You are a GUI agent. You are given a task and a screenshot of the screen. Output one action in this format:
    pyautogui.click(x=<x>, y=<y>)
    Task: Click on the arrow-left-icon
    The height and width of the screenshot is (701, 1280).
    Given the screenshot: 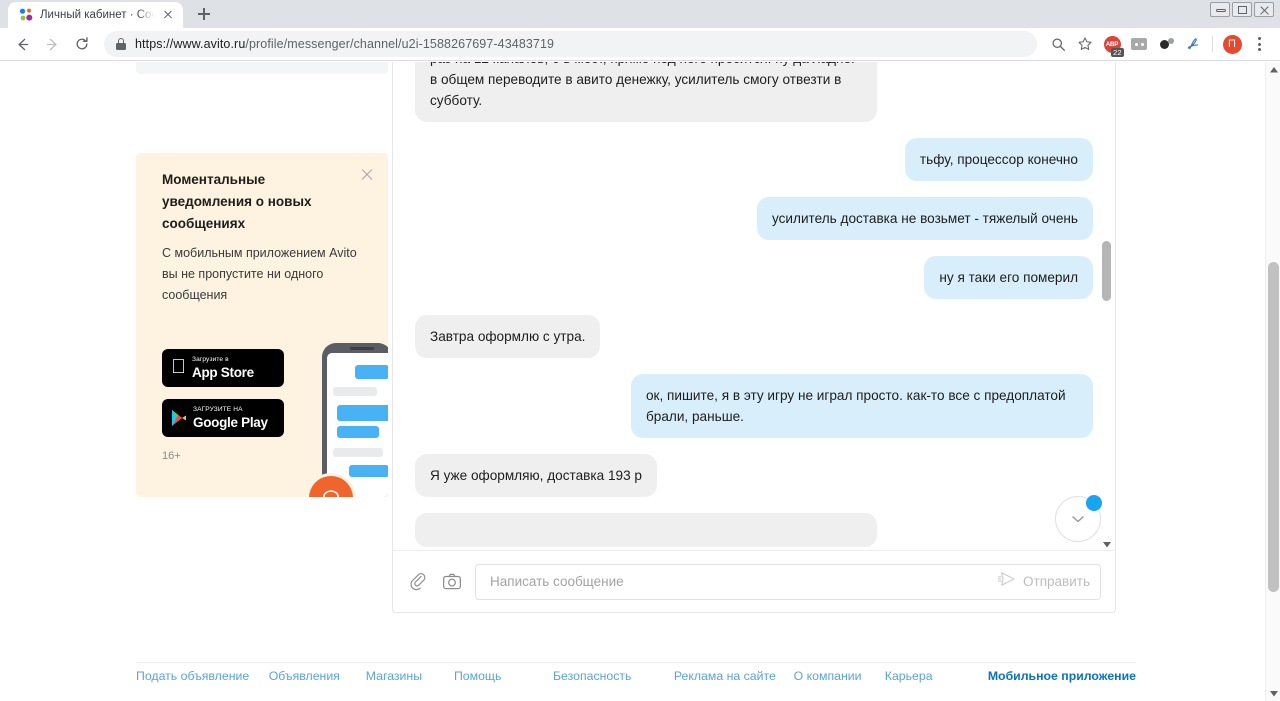 What is the action you would take?
    pyautogui.click(x=22, y=44)
    